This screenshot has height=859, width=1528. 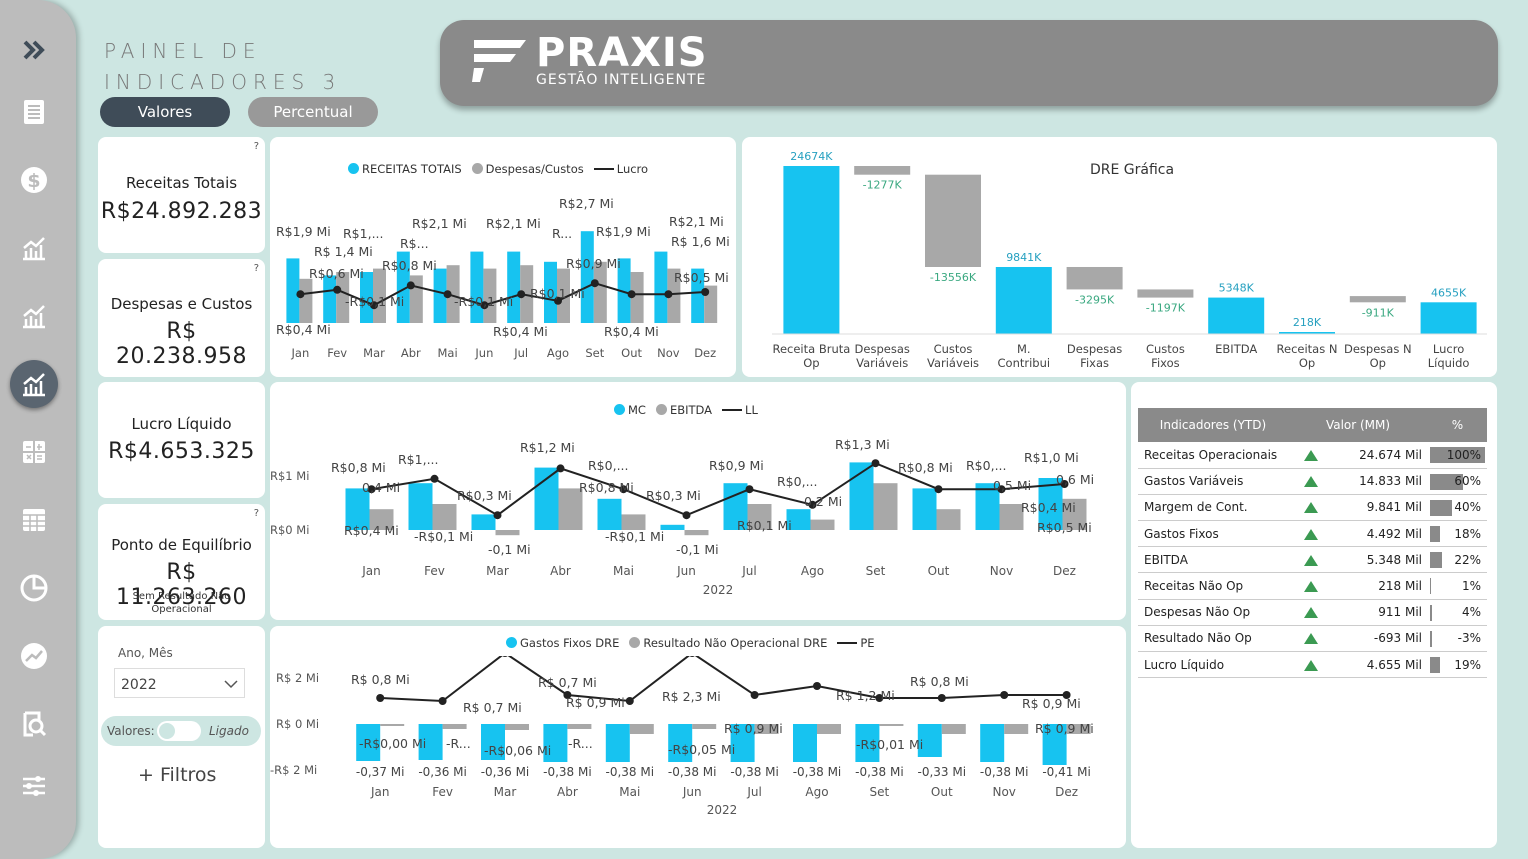 I want to click on indicator-value: 218 Mil, so click(x=1358, y=586).